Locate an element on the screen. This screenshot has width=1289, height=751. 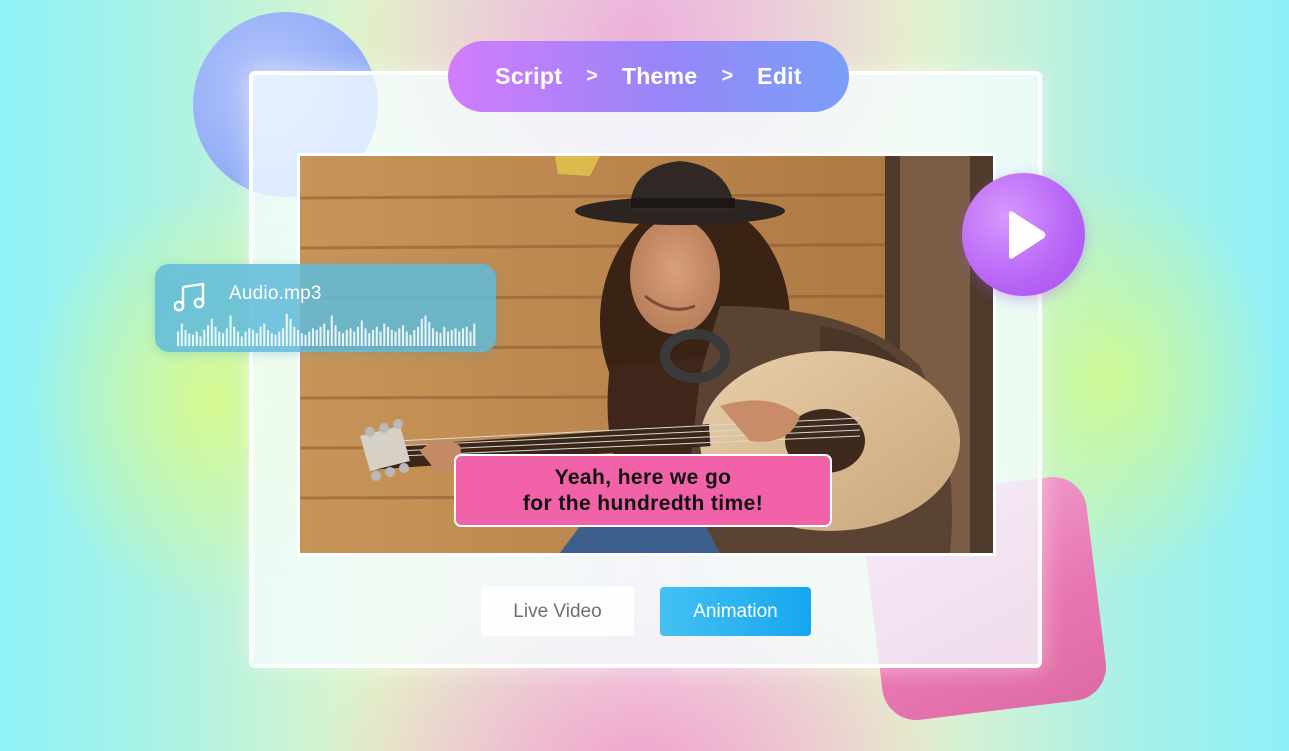
audio-track-card: Audio.mp3 is located at coordinates (325, 308).